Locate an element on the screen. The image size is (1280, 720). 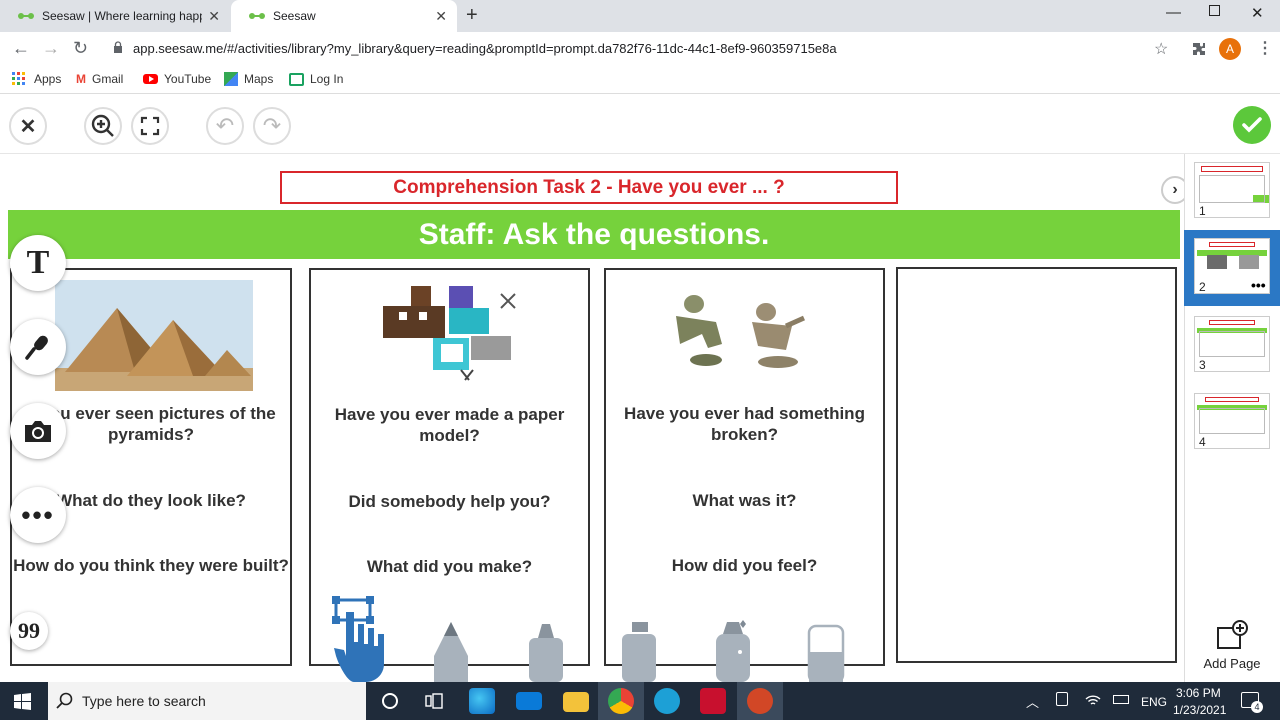
bookmark-star-icon: ☆ is located at coordinates (1161, 49).